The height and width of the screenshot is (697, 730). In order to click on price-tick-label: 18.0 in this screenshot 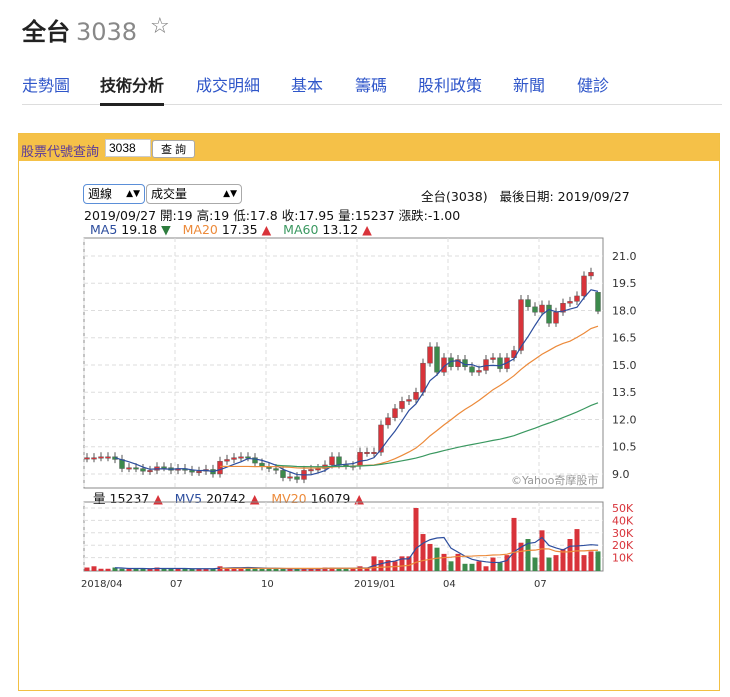, I will do `click(624, 310)`.